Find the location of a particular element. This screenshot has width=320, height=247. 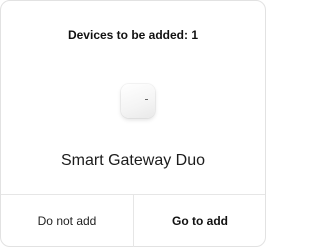

do-not-add-button: Do not add is located at coordinates (67, 221).